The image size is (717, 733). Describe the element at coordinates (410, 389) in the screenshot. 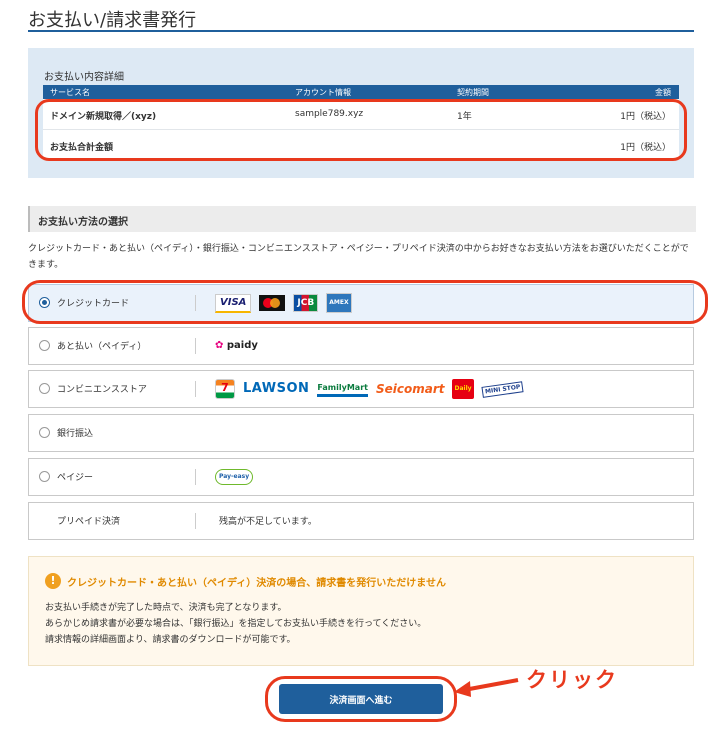

I see `seicomart-logo: Seicomart` at that location.